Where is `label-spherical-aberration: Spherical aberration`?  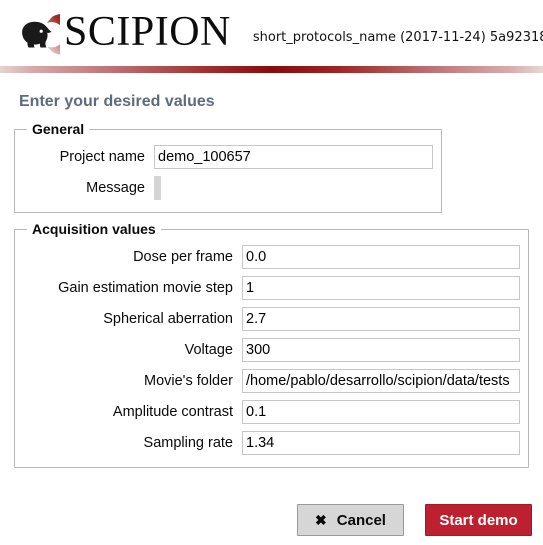
label-spherical-aberration: Spherical aberration is located at coordinates (168, 319).